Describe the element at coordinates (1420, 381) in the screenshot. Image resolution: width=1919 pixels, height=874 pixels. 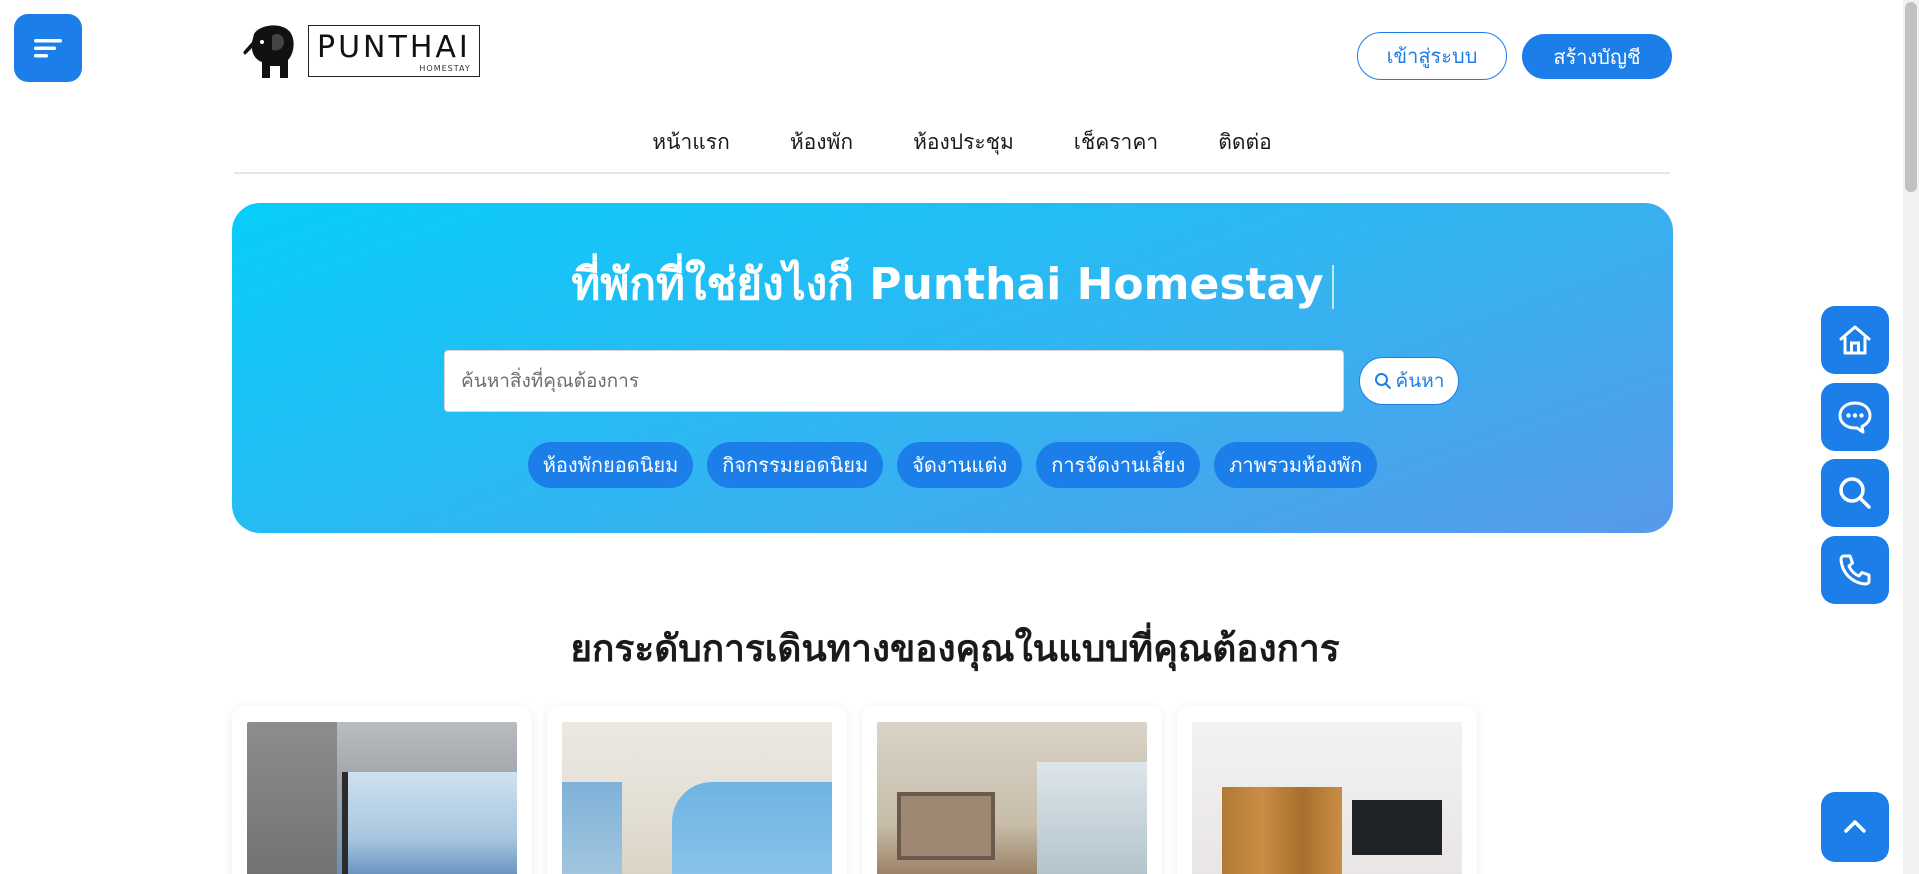
I see `search-button-label: ค้นหา` at that location.